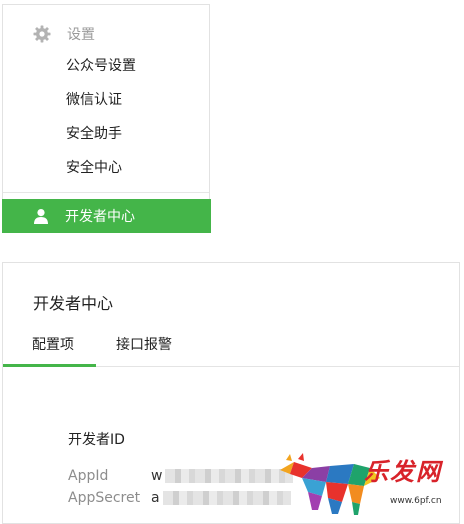 This screenshot has width=464, height=524. I want to click on sidebar-item-account-settings: 公众号设置, so click(101, 66).